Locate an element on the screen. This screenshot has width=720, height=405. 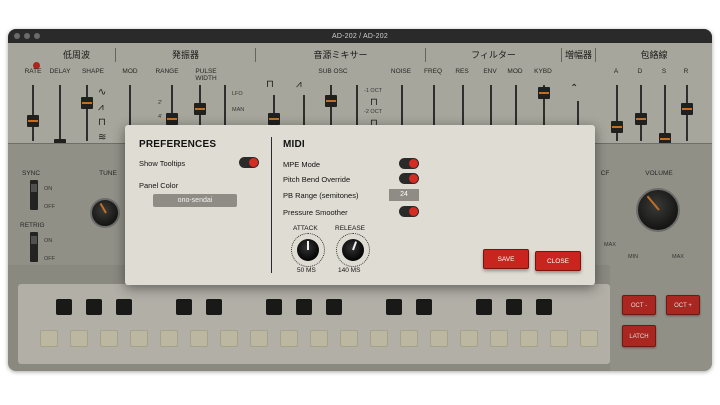
panel-color-label: Panel Color is located at coordinates (159, 185).